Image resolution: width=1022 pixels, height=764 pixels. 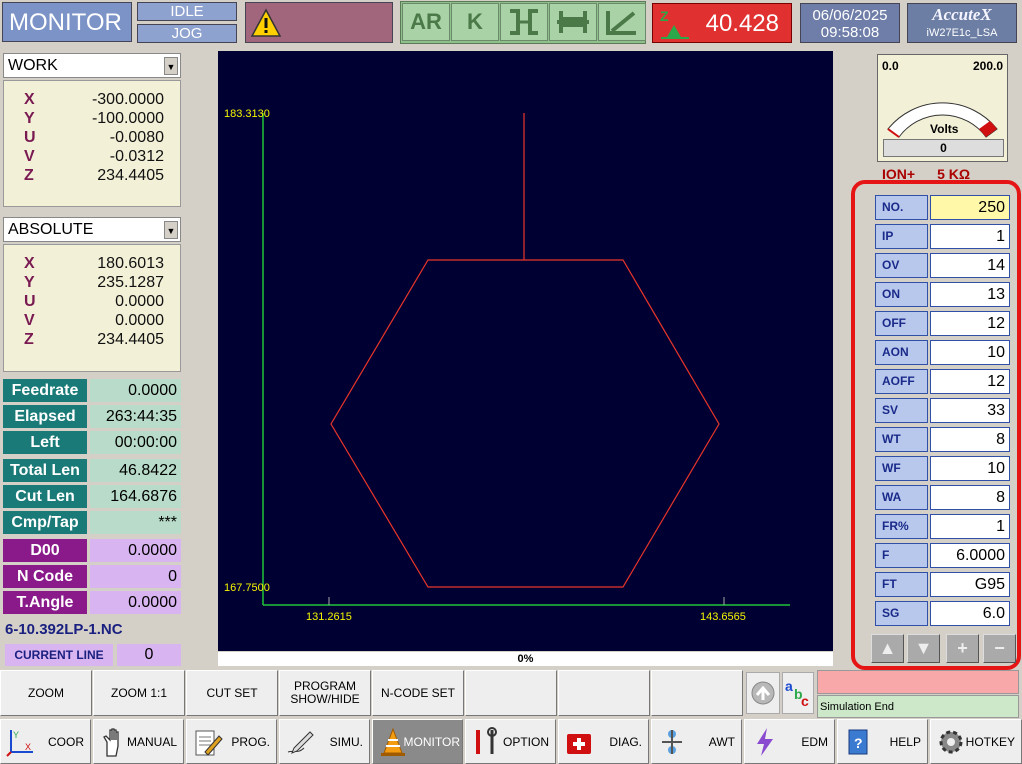 What do you see at coordinates (67, 22) in the screenshot?
I see `mode-title: MONITOR` at bounding box center [67, 22].